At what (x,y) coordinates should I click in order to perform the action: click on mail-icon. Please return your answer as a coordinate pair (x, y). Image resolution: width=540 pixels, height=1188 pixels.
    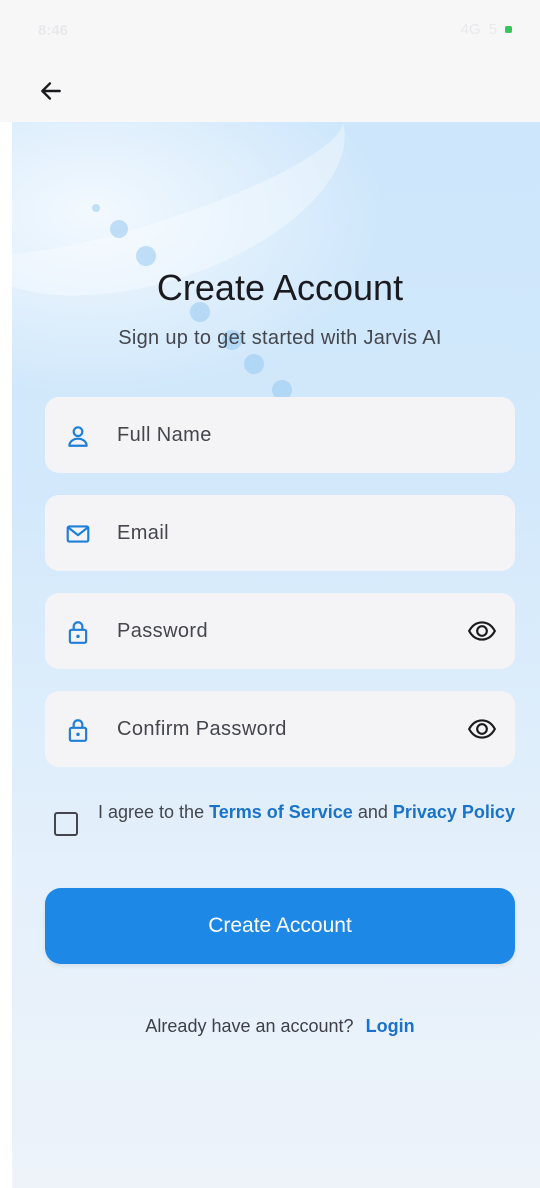
    Looking at the image, I should click on (78, 534).